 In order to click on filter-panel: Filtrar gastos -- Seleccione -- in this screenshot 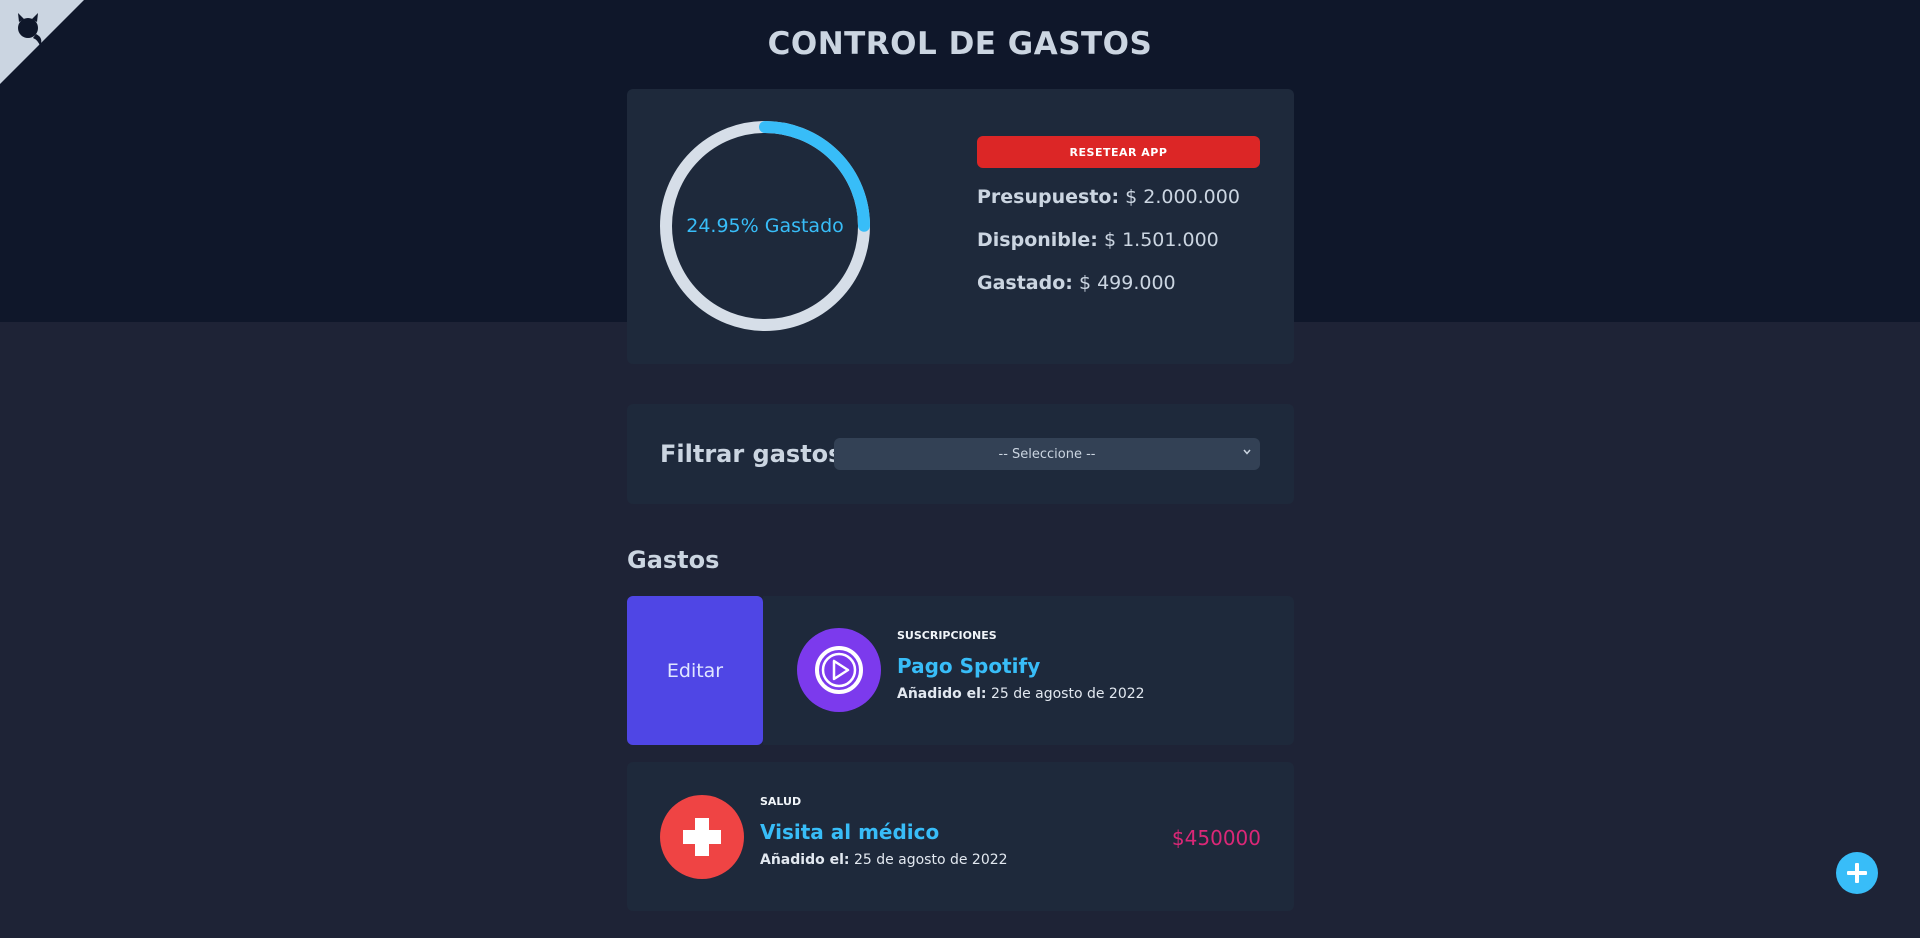, I will do `click(960, 454)`.